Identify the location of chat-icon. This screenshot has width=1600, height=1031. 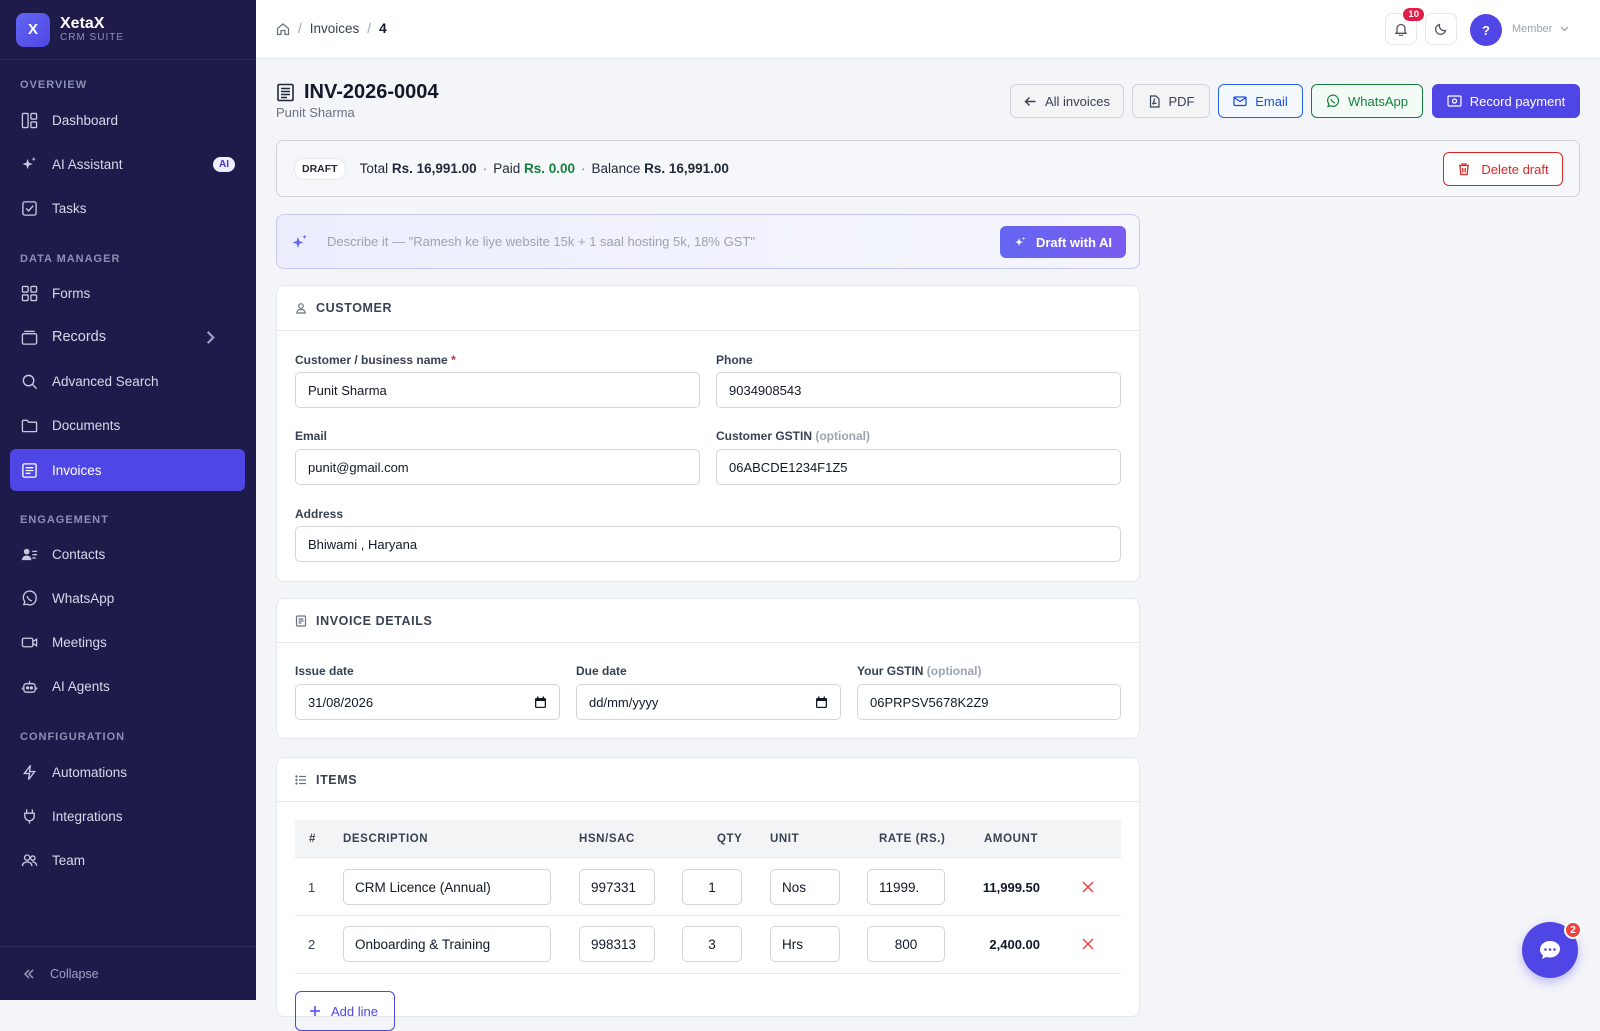
(1550, 950).